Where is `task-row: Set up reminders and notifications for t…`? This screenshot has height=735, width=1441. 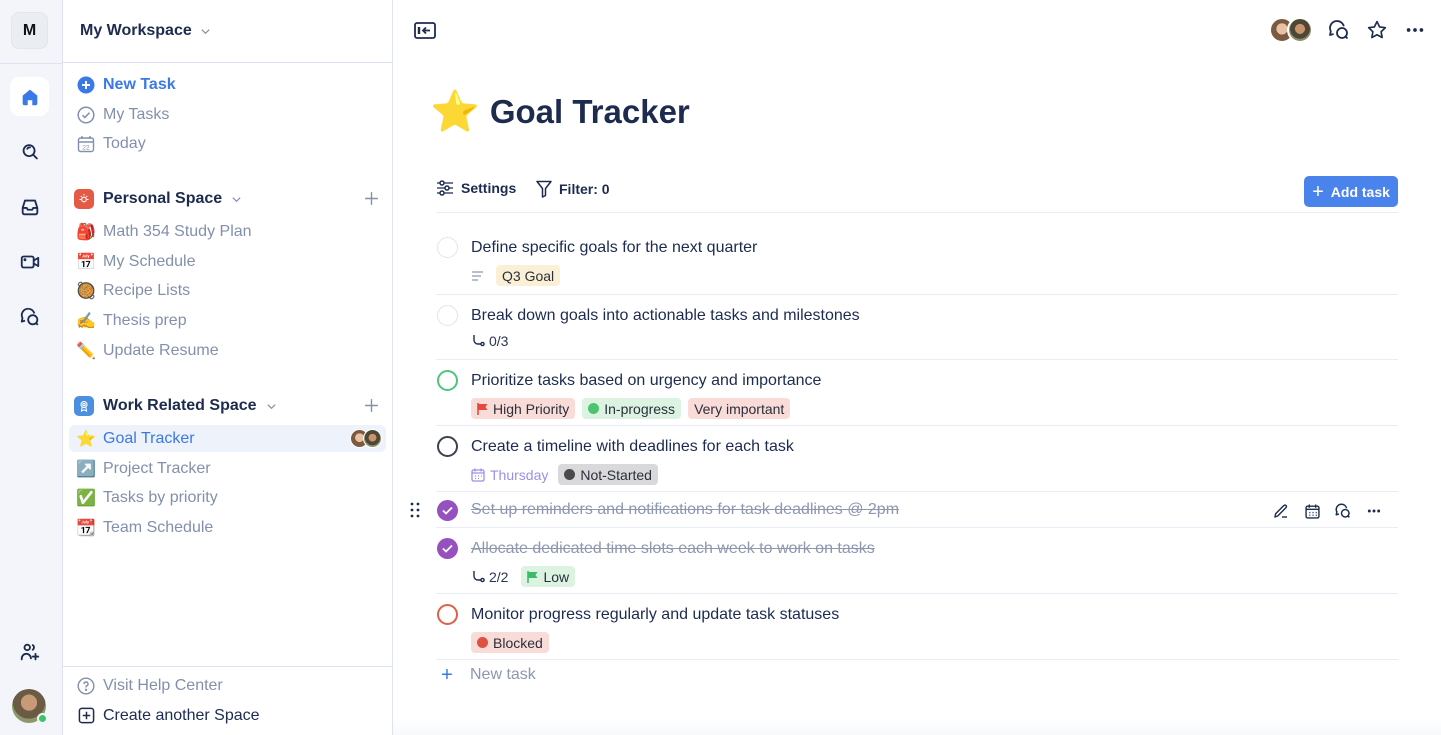
task-row: Set up reminders and notifications for t… is located at coordinates (904, 510).